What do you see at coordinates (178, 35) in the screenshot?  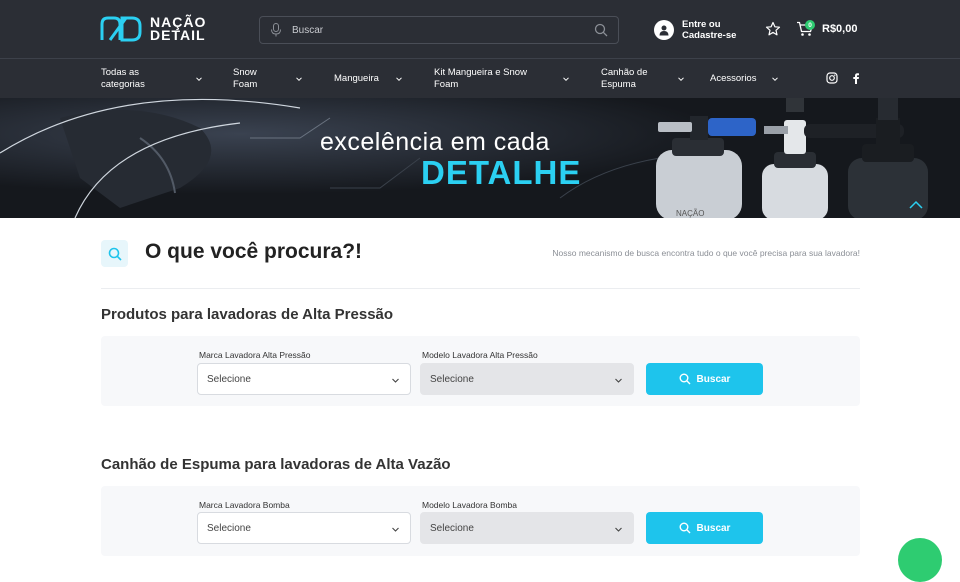 I see `logo-line2: DETAIL` at bounding box center [178, 35].